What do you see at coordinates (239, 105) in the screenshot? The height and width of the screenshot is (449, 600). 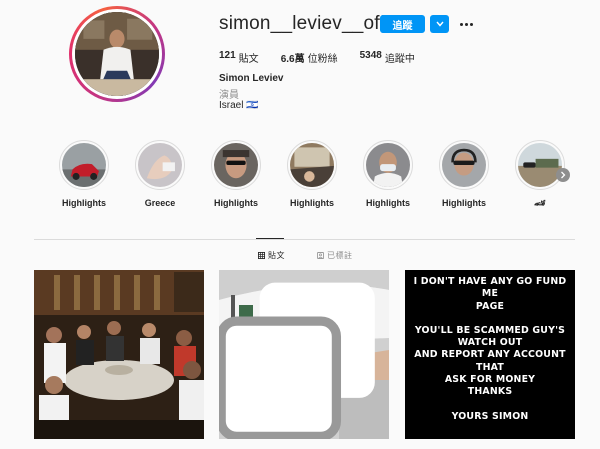 I see `profile-location: Israel 🇮🇱` at bounding box center [239, 105].